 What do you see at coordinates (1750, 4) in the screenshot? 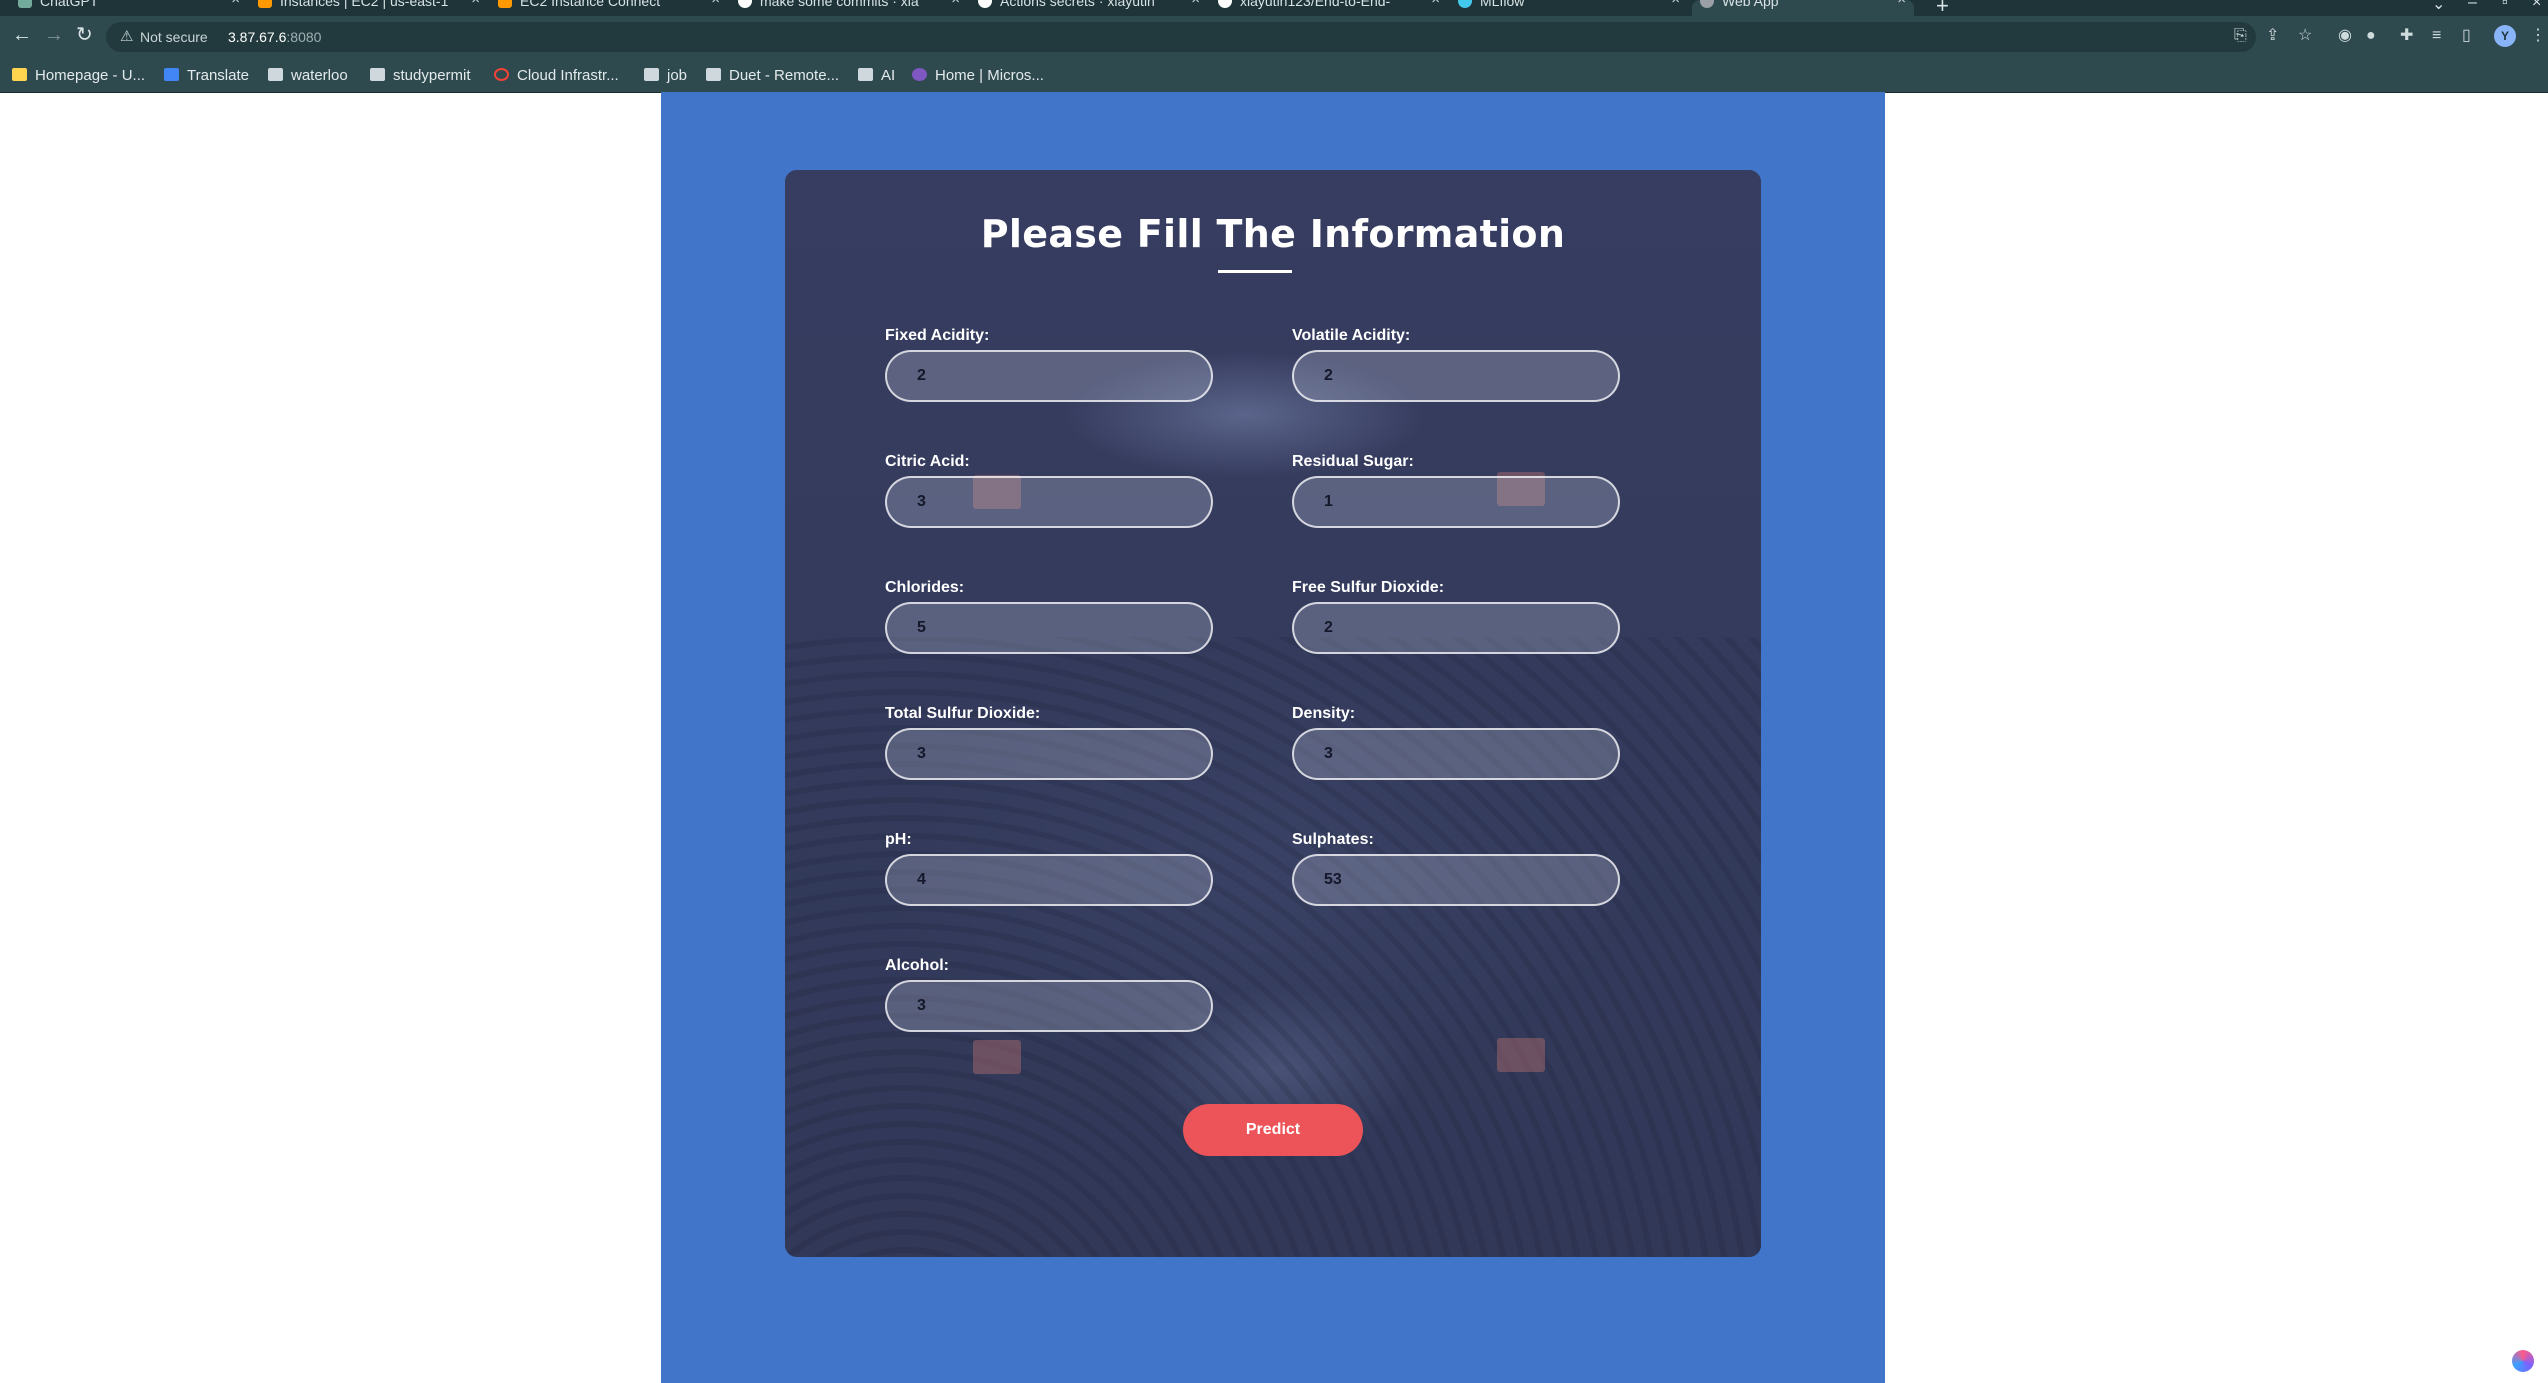
I see `tab-title: Web App` at bounding box center [1750, 4].